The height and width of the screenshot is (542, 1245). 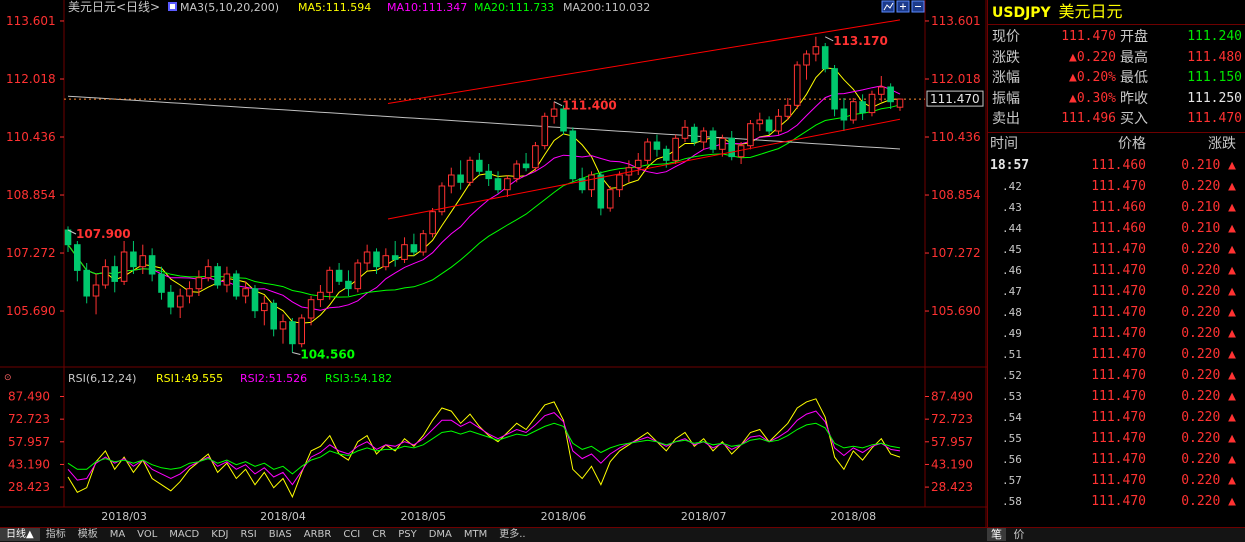 What do you see at coordinates (1012, 375) in the screenshot?
I see `tick-time: .52` at bounding box center [1012, 375].